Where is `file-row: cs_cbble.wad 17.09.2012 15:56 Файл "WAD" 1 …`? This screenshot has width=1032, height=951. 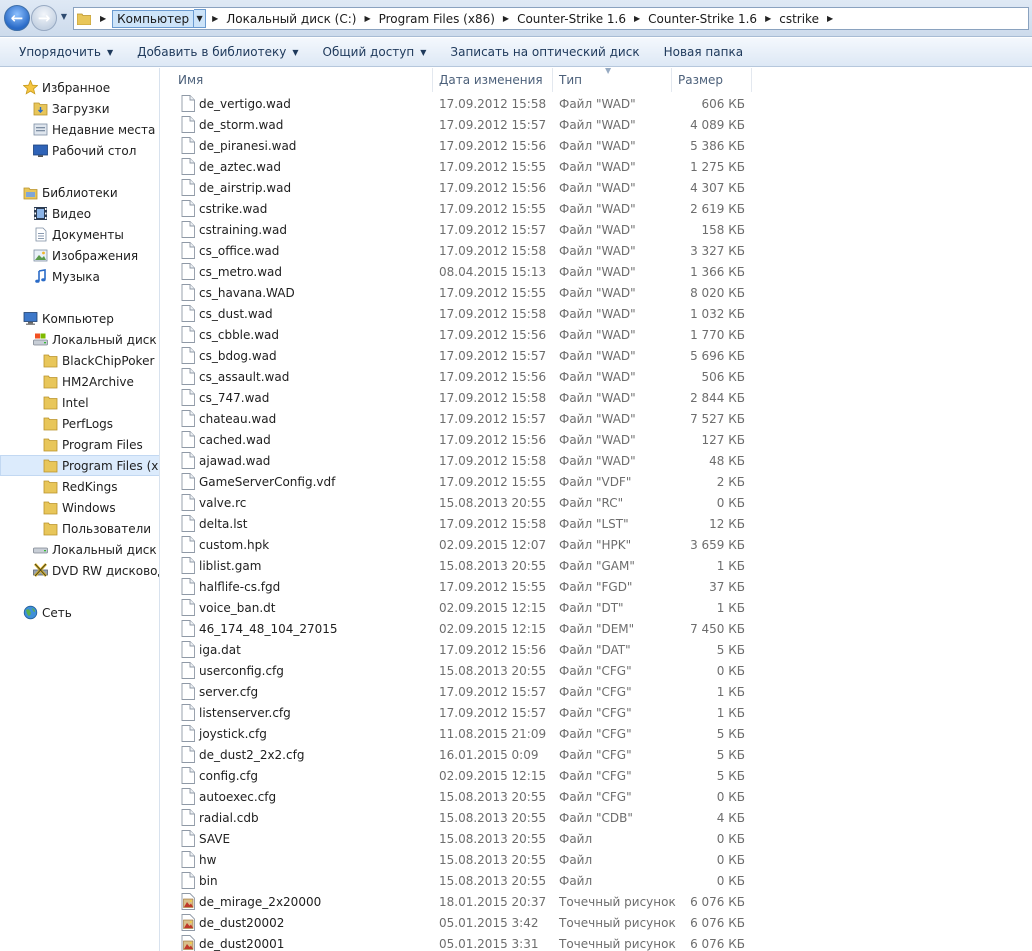
file-row: cs_cbble.wad 17.09.2012 15:56 Файл "WAD" 1 … is located at coordinates (461, 334).